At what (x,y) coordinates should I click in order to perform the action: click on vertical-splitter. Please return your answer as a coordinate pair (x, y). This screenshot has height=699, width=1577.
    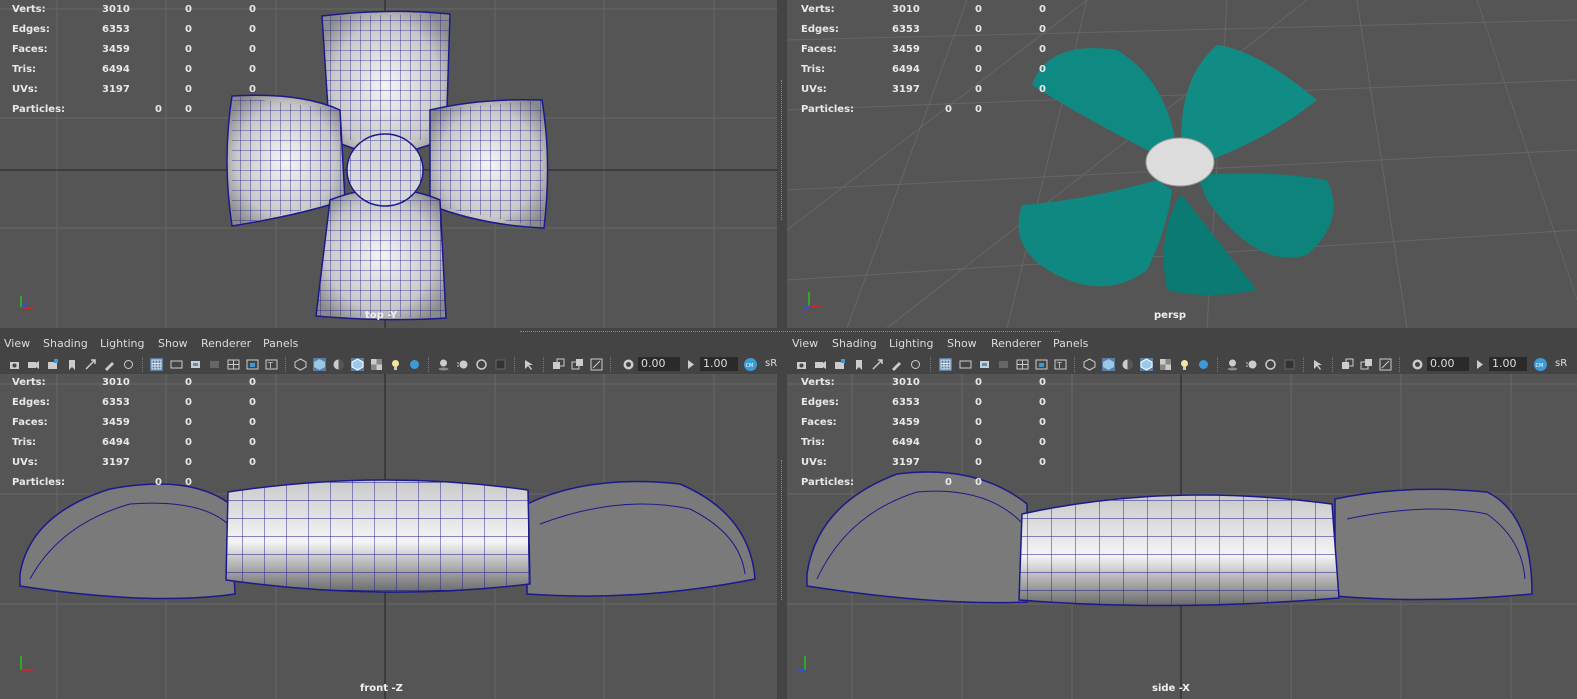
    Looking at the image, I should click on (782, 349).